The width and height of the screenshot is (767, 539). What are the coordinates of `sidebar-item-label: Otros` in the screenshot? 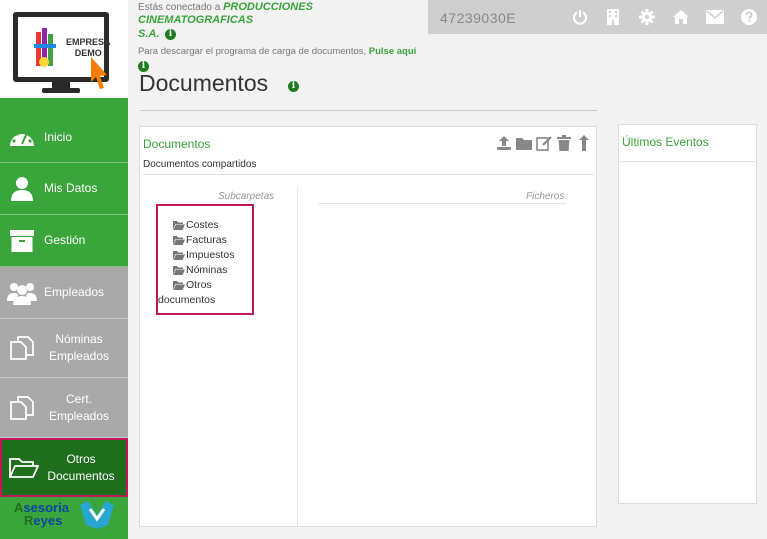 It's located at (81, 458).